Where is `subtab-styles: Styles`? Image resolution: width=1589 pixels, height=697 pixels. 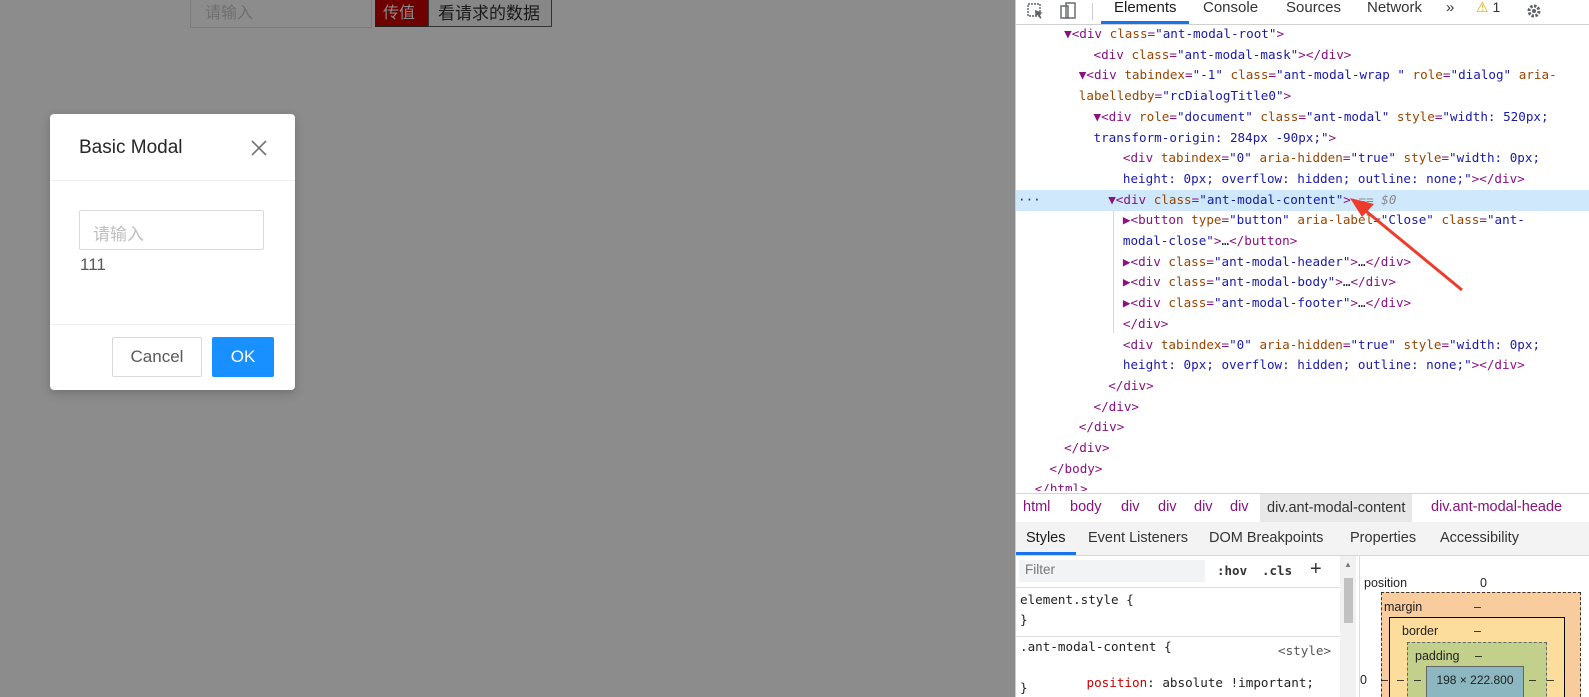 subtab-styles: Styles is located at coordinates (1046, 538).